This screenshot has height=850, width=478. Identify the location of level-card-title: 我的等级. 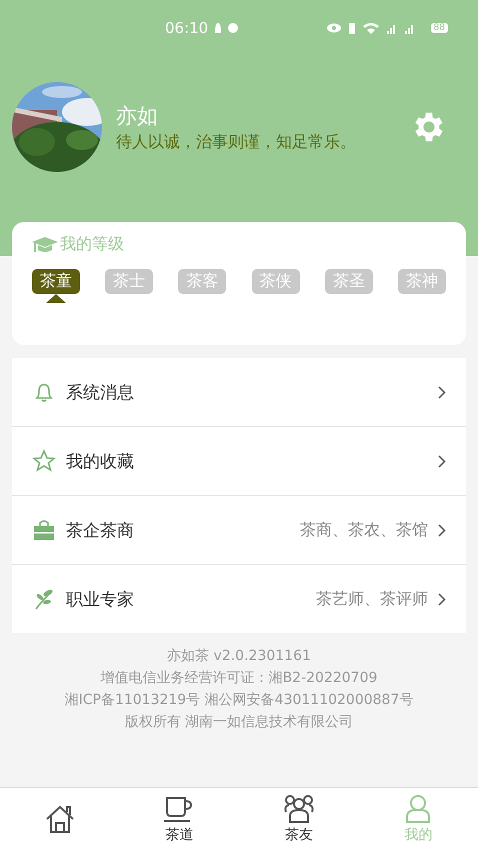
(92, 244).